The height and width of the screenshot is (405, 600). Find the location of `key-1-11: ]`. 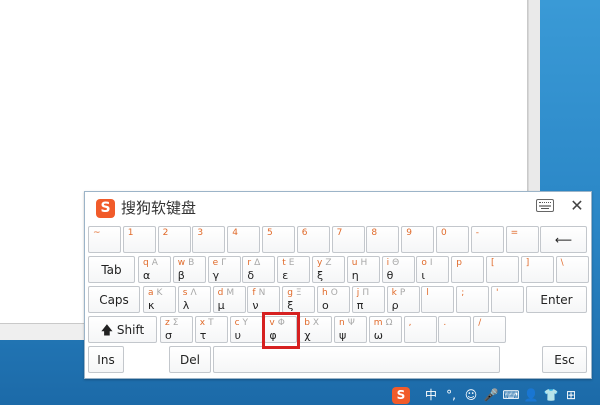

key-1-11: ] is located at coordinates (537, 269).